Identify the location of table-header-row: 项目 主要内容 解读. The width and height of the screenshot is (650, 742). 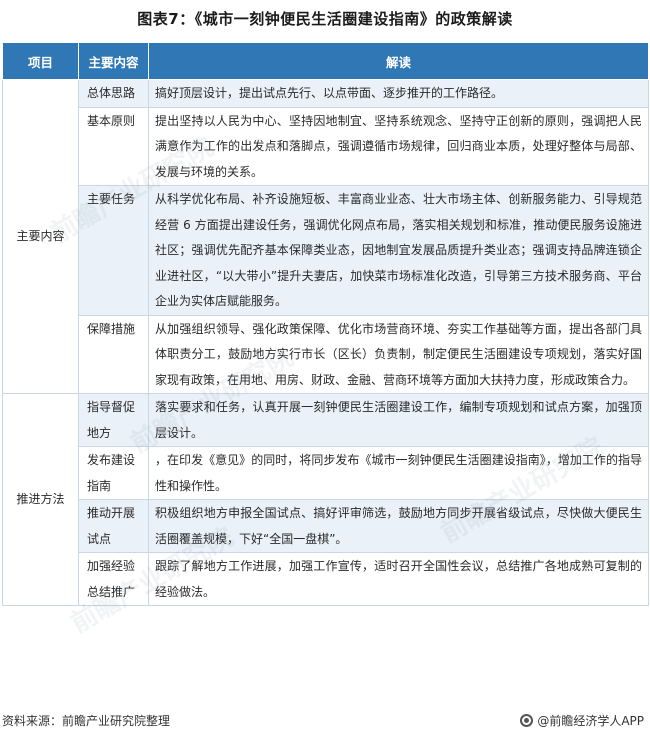
(325, 61).